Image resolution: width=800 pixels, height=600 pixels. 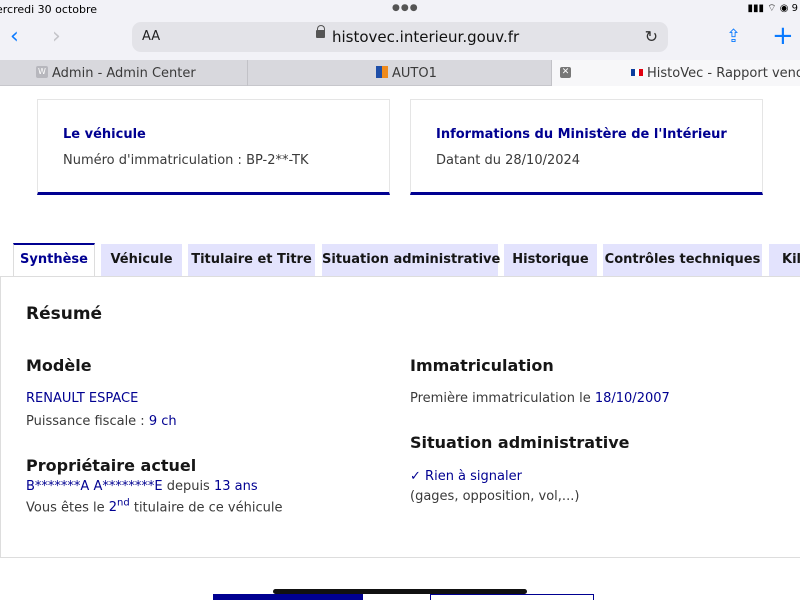 I want to click on browser-tab-label: AUTO1, so click(x=414, y=73).